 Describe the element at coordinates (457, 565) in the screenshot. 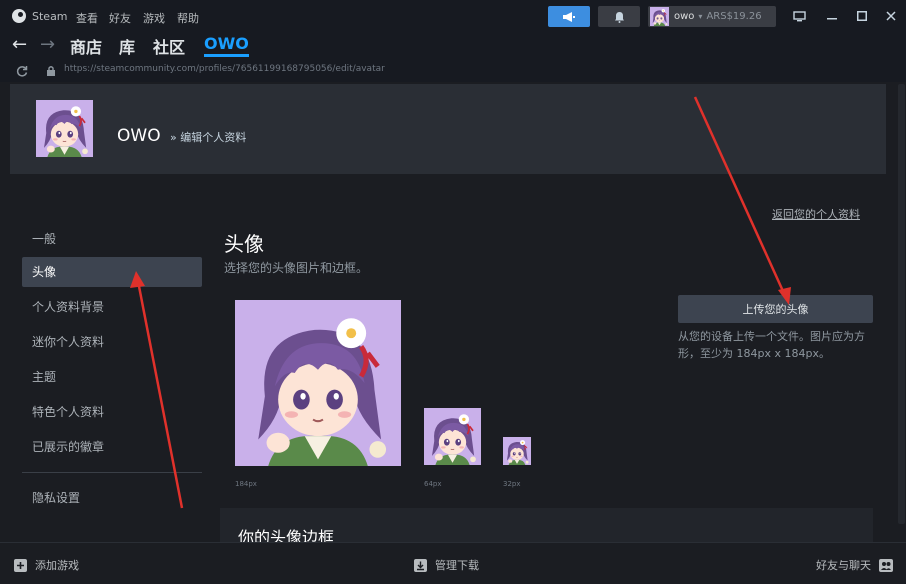

I see `manage-downloads-label: 管理下载` at that location.